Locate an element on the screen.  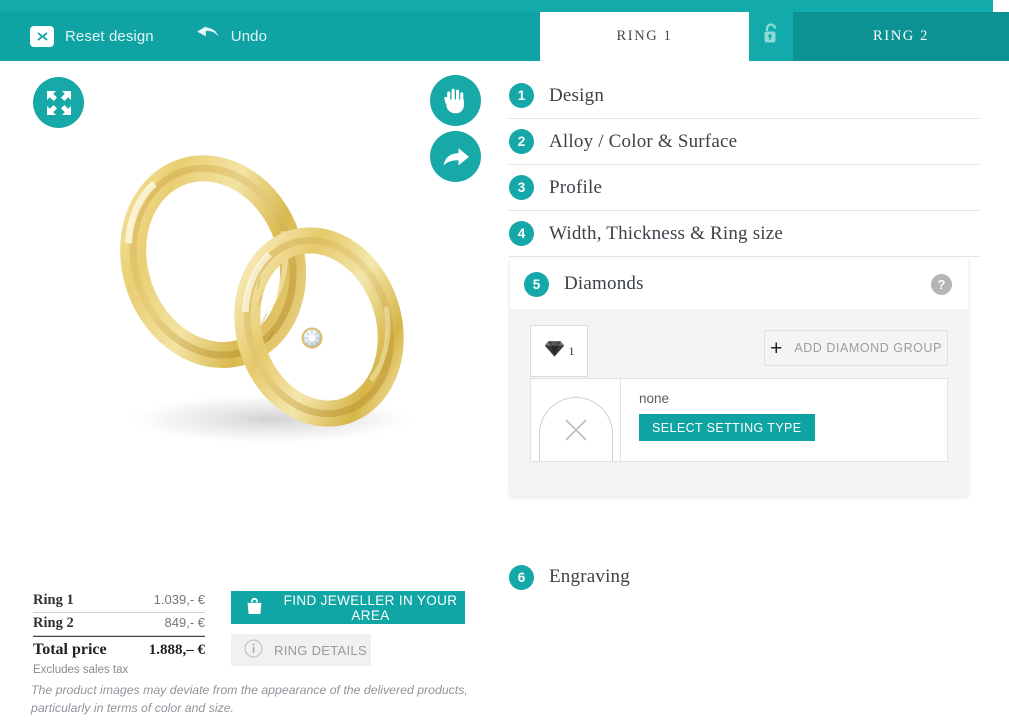
price-value: 849,- € is located at coordinates (184, 622).